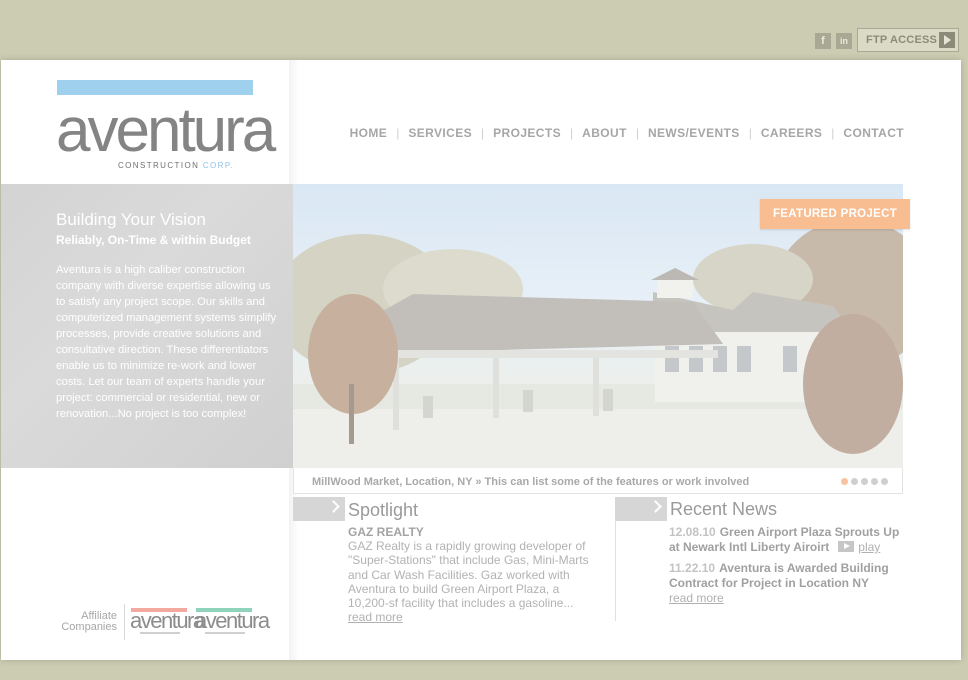 This screenshot has height=680, width=968. What do you see at coordinates (791, 133) in the screenshot?
I see `nav-careers: CAREERS` at bounding box center [791, 133].